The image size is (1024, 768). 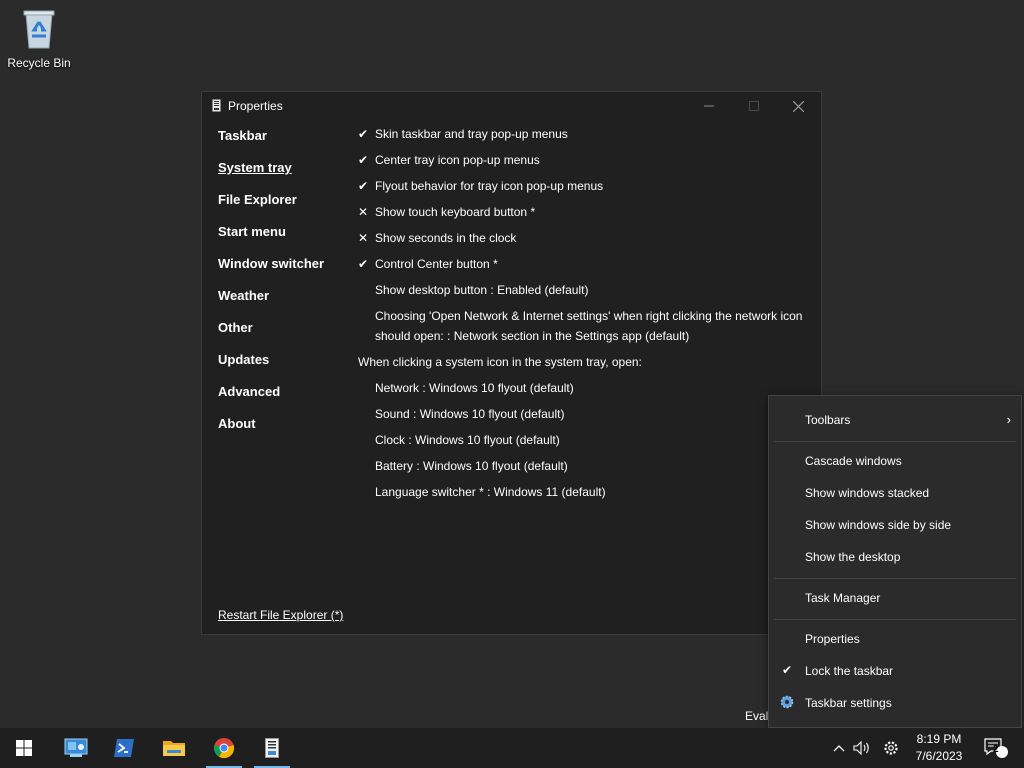 I want to click on show-hidden-icons-button, so click(x=839, y=748).